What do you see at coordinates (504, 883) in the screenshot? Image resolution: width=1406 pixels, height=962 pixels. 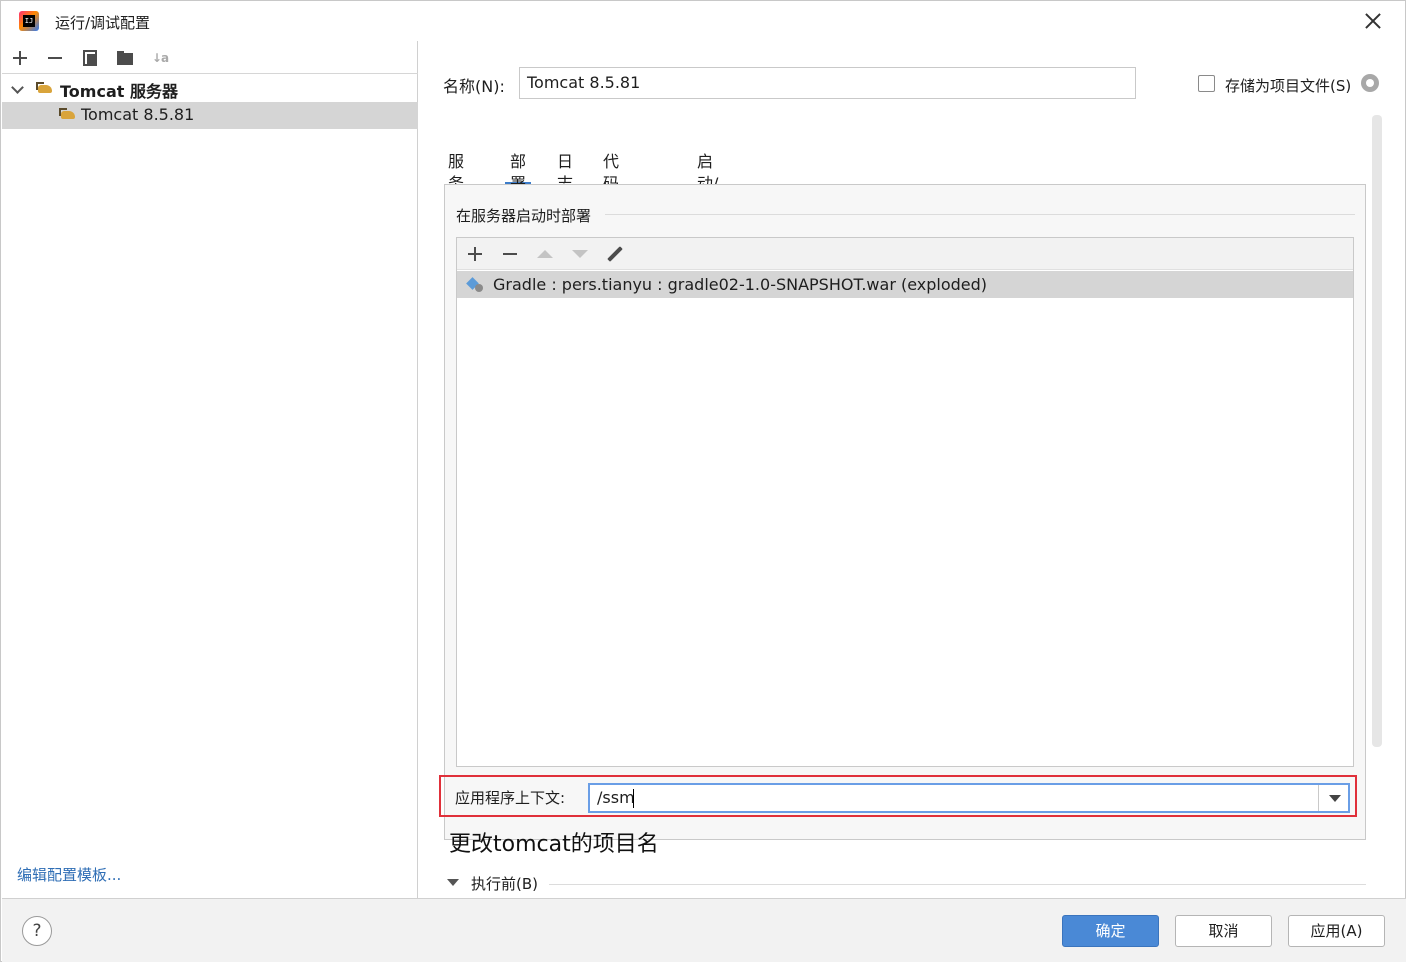 I see `before-launch-label: 执行前(B)` at bounding box center [504, 883].